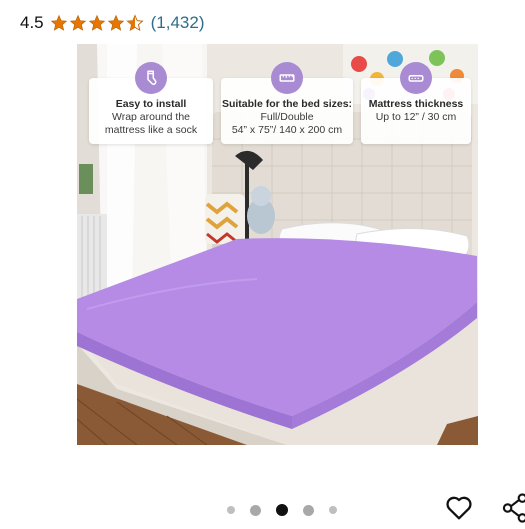 This screenshot has width=525, height=529. I want to click on feature-desc: mattress like a sock, so click(151, 130).